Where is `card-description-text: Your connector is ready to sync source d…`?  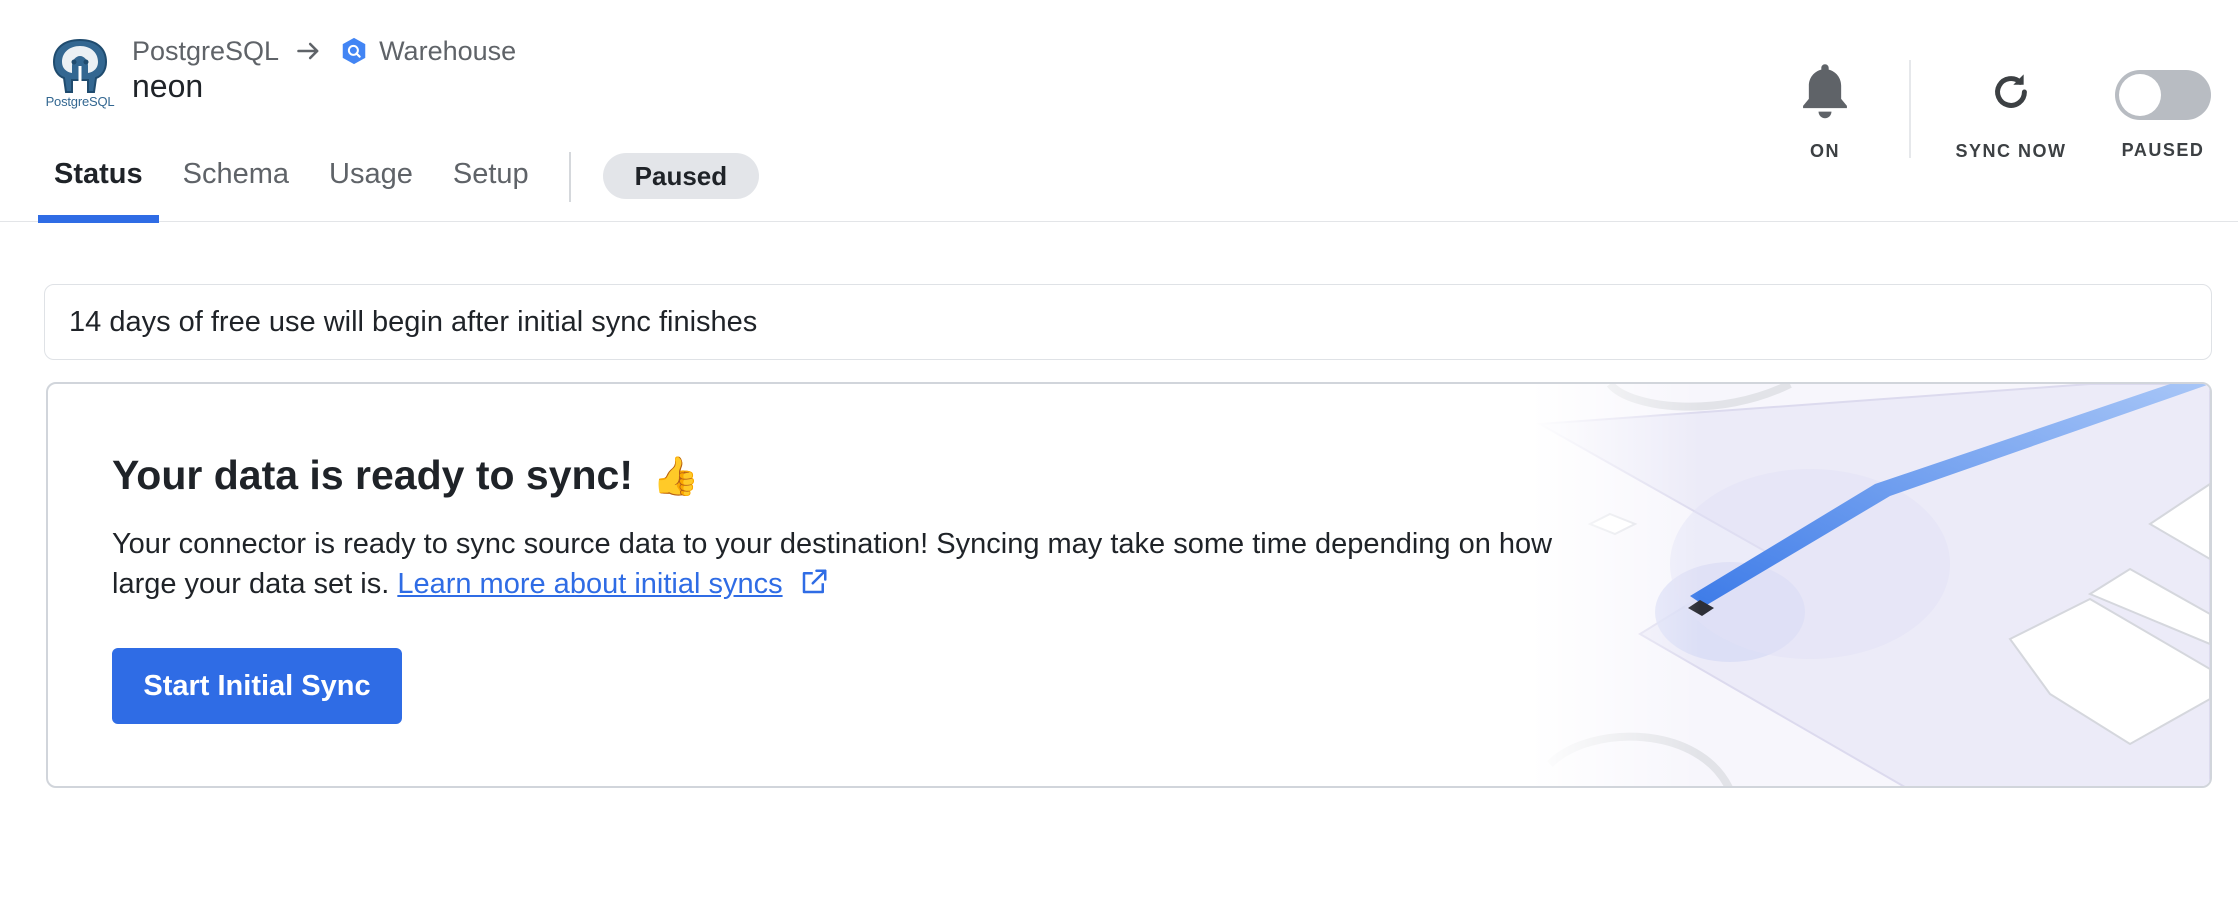
card-description-text: Your connector is ready to sync source d… is located at coordinates (832, 564).